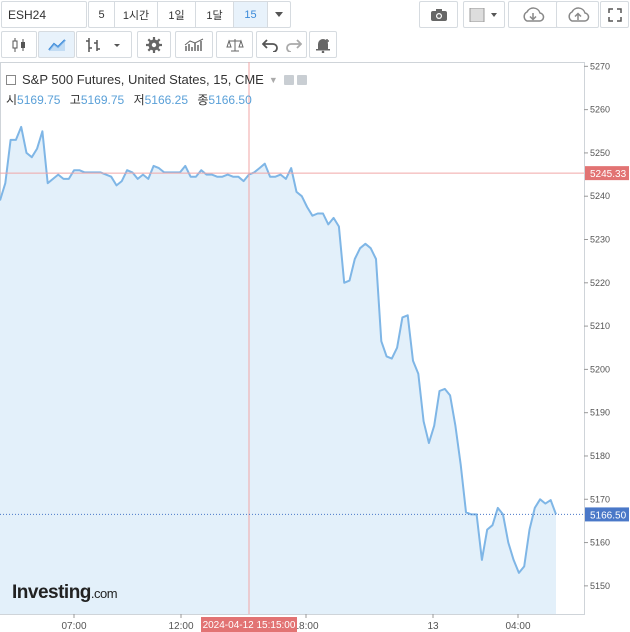 Image resolution: width=630 pixels, height=632 pixels. What do you see at coordinates (600, 543) in the screenshot?
I see `y-tick-label: 5160` at bounding box center [600, 543].